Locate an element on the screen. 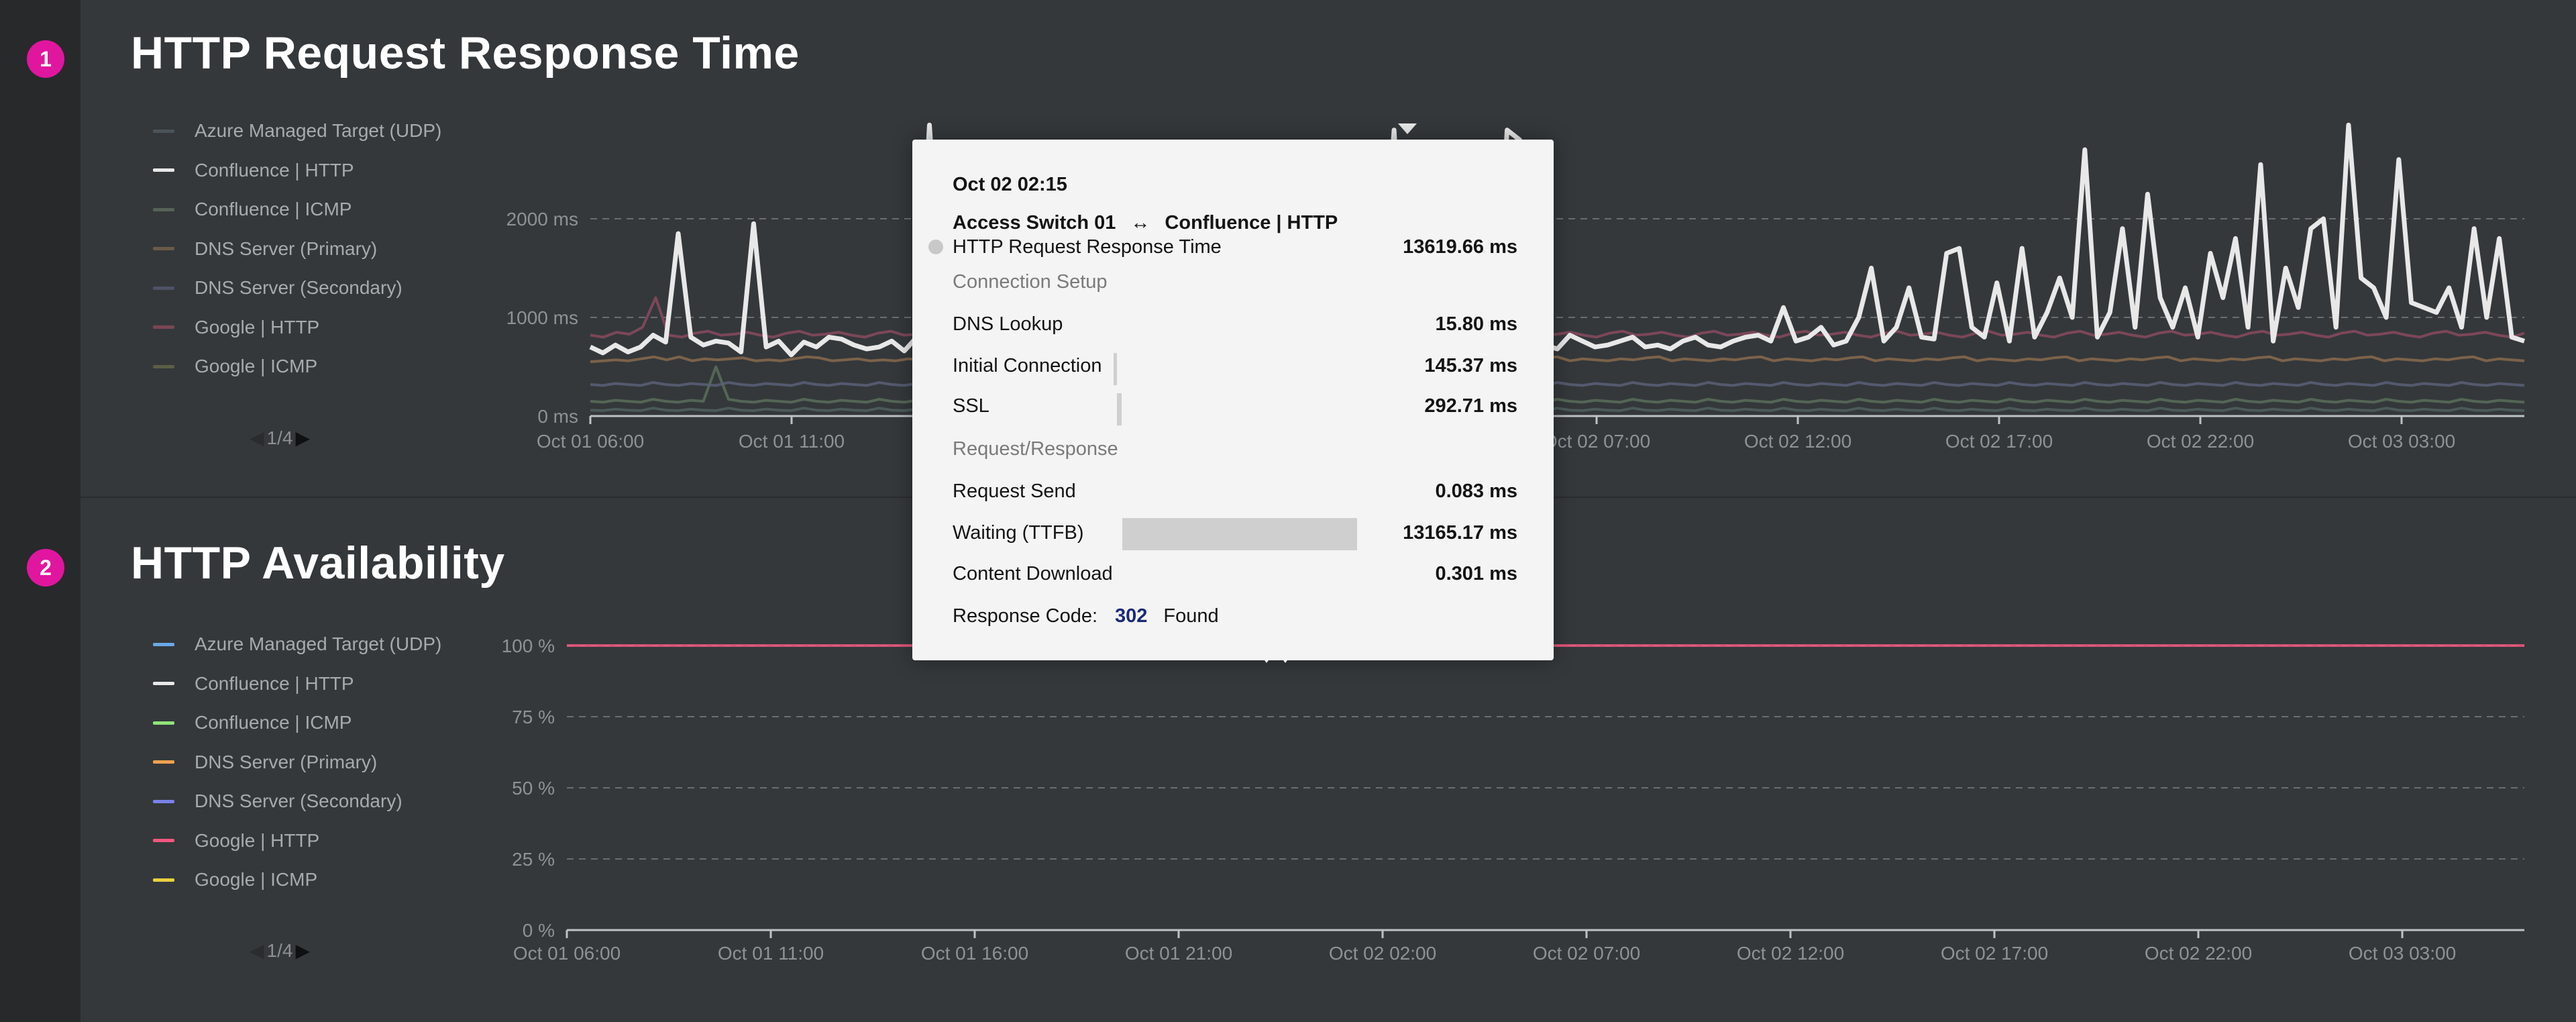  tooltip-metric-row: HTTP Request Response Time 13619.66 ms is located at coordinates (1235, 247).